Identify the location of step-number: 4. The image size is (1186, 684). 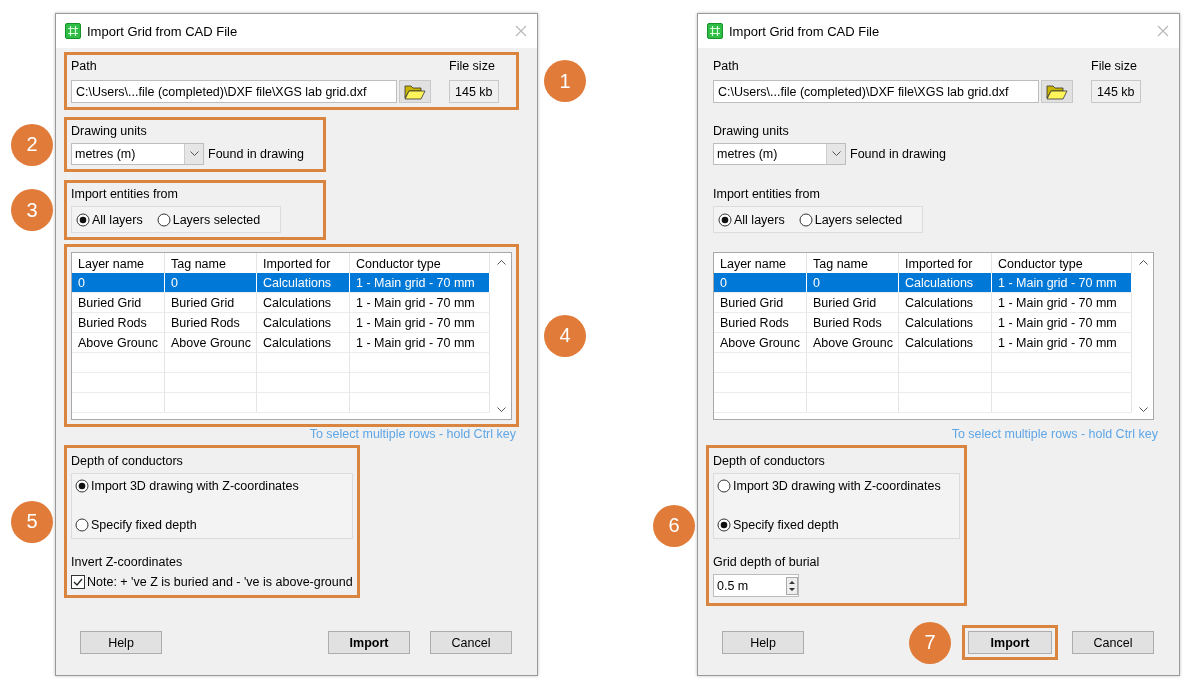
(565, 335).